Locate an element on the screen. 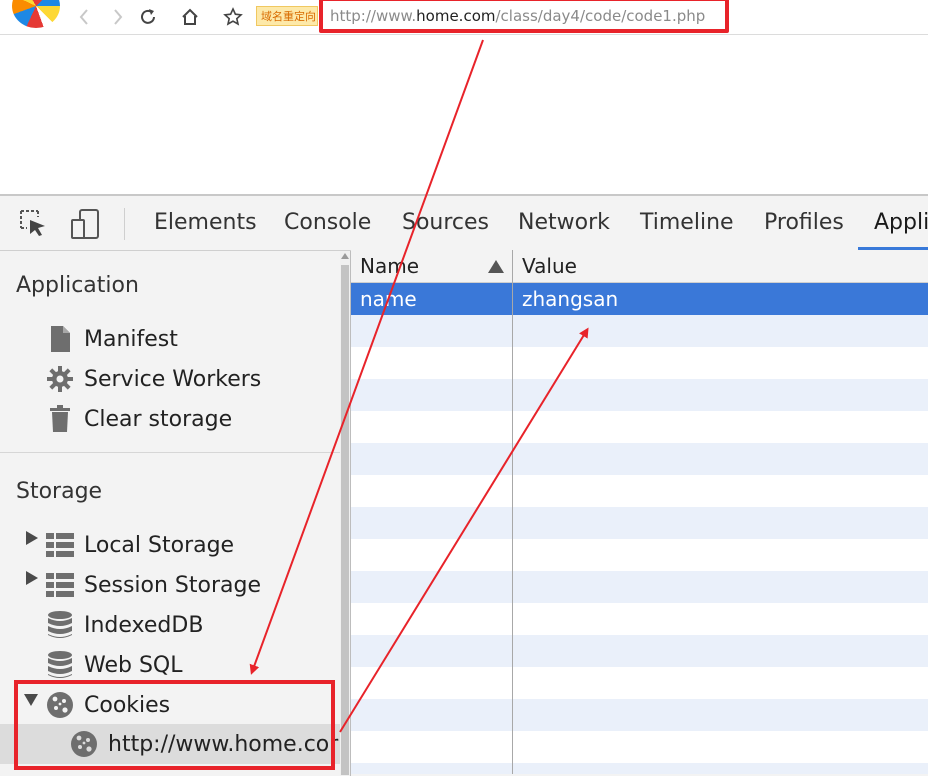 This screenshot has height=776, width=928. forward-icon is located at coordinates (118, 17).